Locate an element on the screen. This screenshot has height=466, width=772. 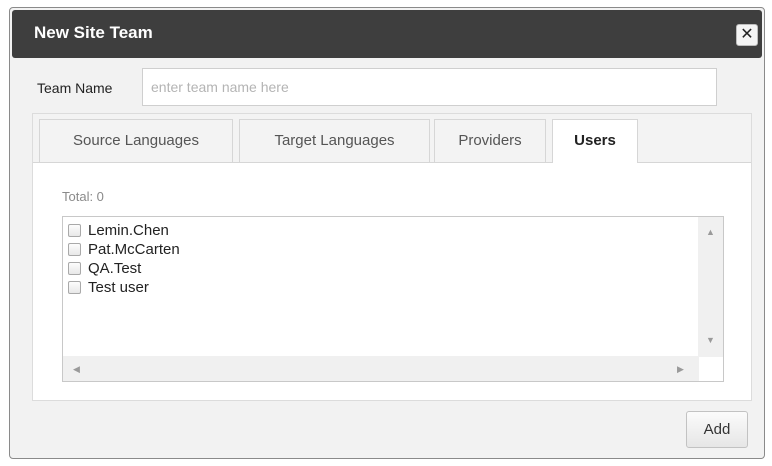
users-total: Total: 0 is located at coordinates (83, 196).